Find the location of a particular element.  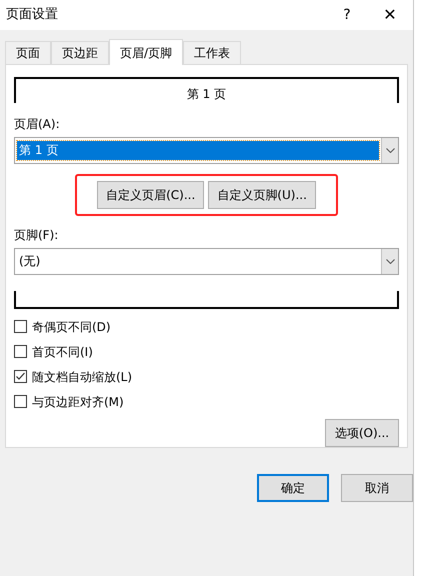

checkbox-label: 与页边距对齐(M) is located at coordinates (78, 402).